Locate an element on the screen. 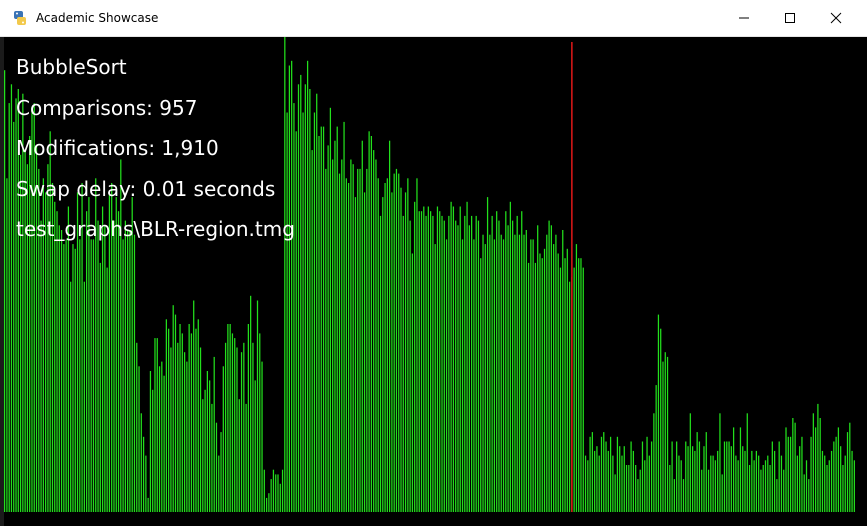  highlight-bar is located at coordinates (572, 277).